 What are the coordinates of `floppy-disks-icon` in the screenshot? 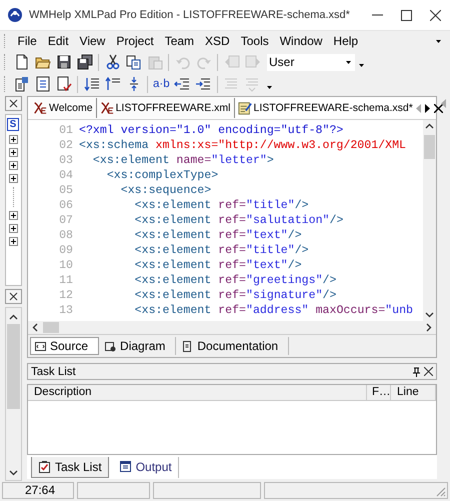 It's located at (84, 62).